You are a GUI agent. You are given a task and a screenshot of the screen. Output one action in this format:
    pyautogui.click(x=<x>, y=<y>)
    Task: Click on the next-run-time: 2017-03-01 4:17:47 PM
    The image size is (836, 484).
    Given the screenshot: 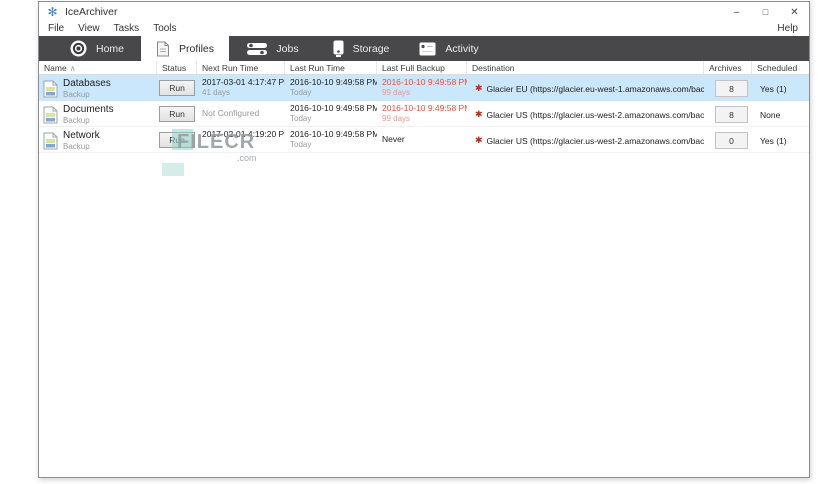 What is the action you would take?
    pyautogui.click(x=243, y=82)
    